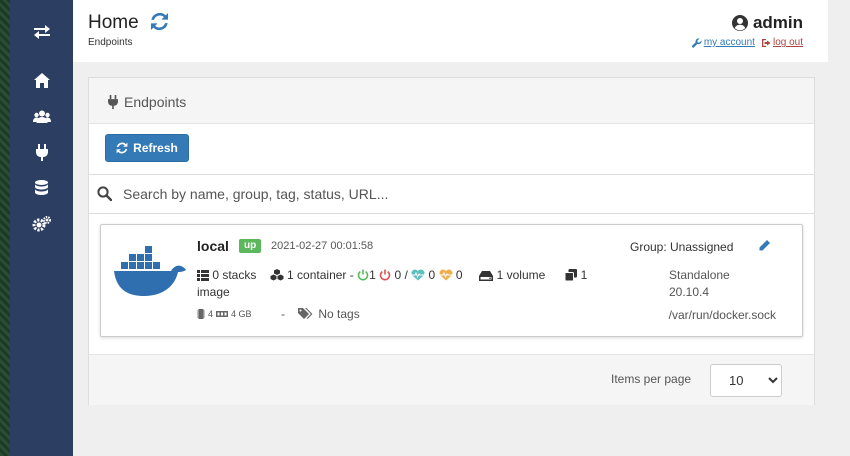  What do you see at coordinates (372, 275) in the screenshot?
I see `running-count: 1` at bounding box center [372, 275].